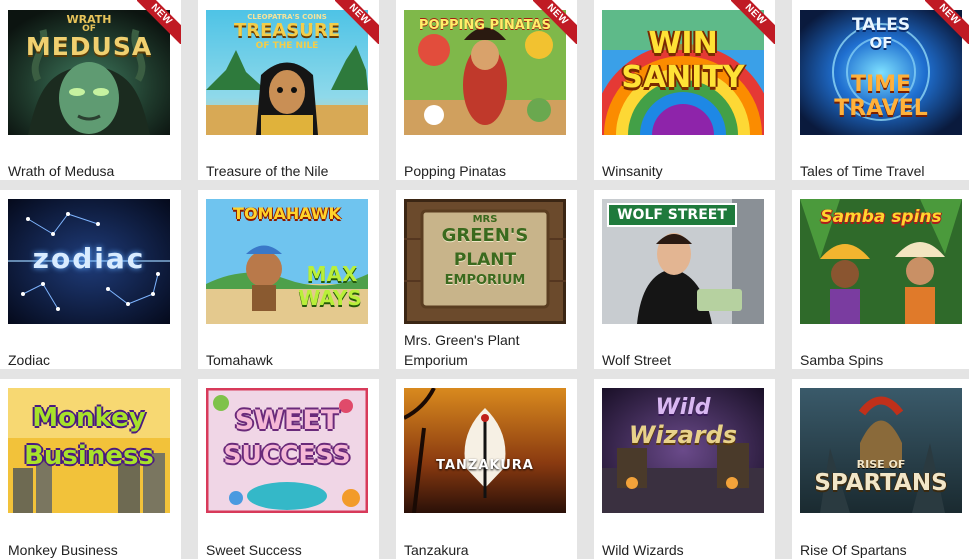 The width and height of the screenshot is (969, 559). Describe the element at coordinates (287, 454) in the screenshot. I see `logo-line: SUCCESS` at that location.